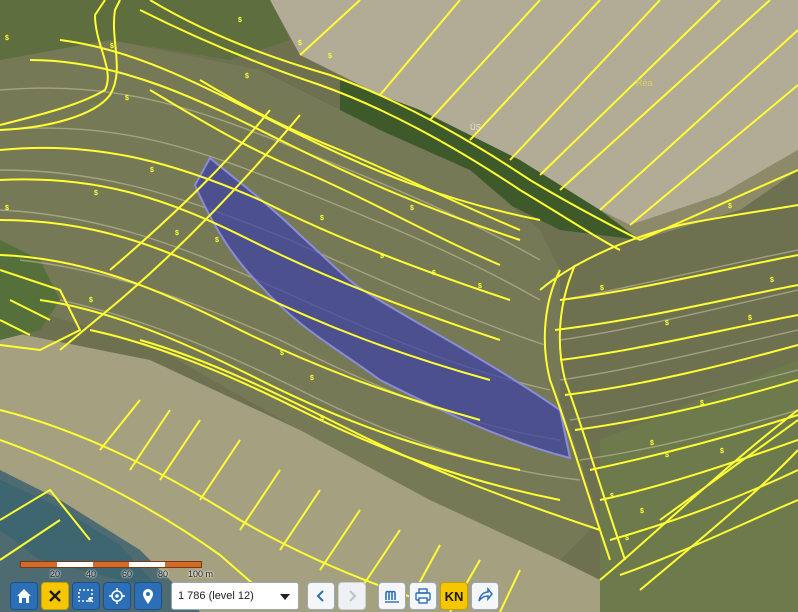  Describe the element at coordinates (163, 574) in the screenshot. I see `scale-tick-label: 80` at that location.